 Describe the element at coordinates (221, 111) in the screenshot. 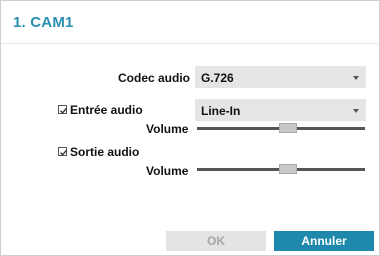

I see `audio-input-source-value: Line-In` at that location.